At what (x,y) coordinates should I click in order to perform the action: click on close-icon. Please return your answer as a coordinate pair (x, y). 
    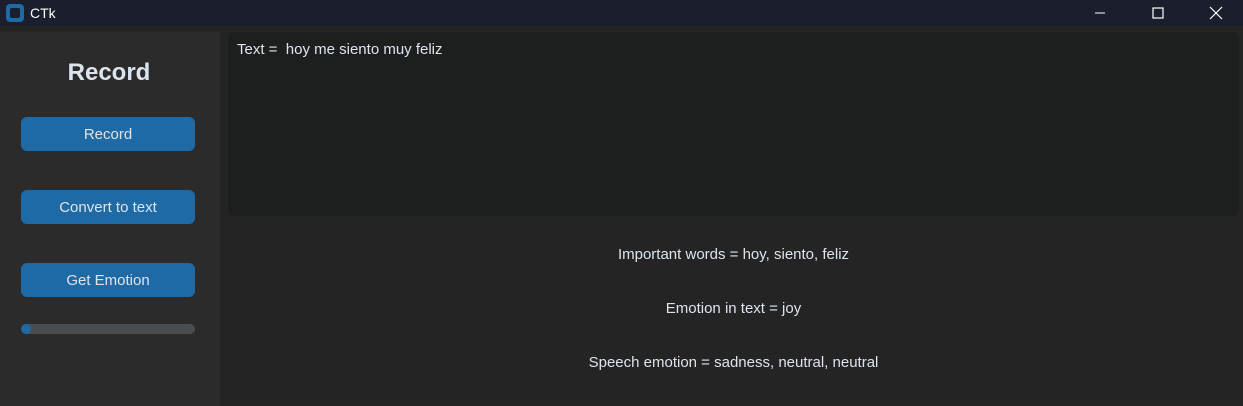
    Looking at the image, I should click on (1216, 13).